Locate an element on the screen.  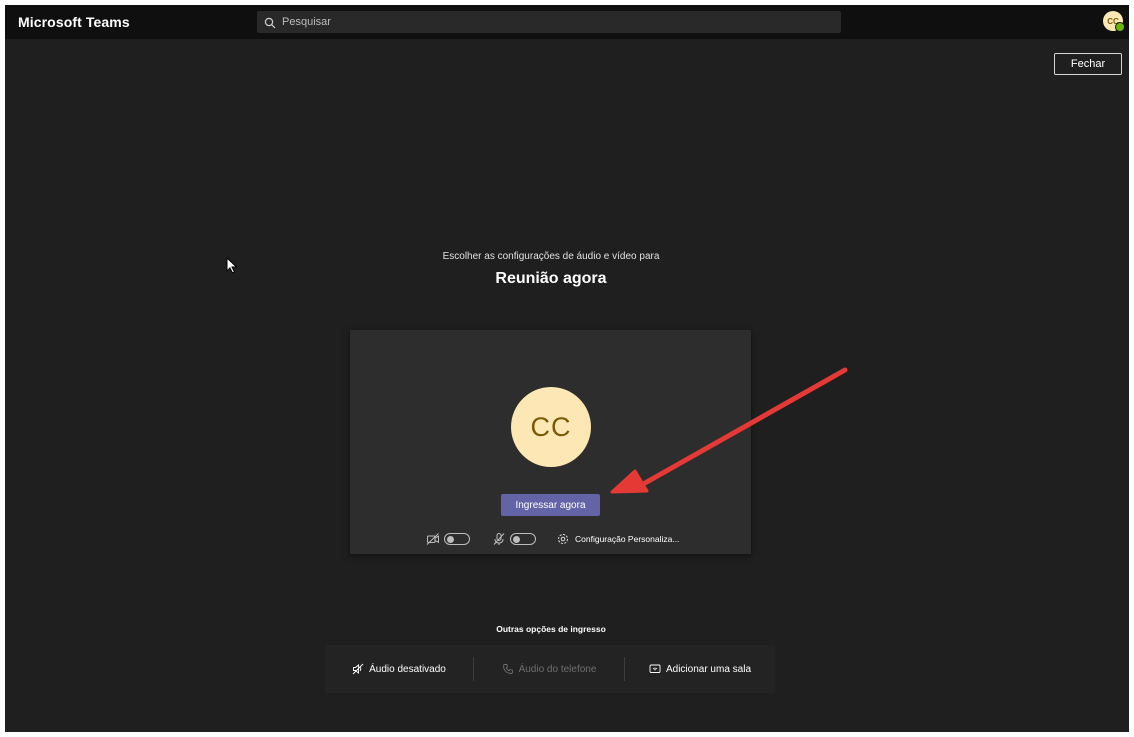
mic-toggle is located at coordinates (523, 539).